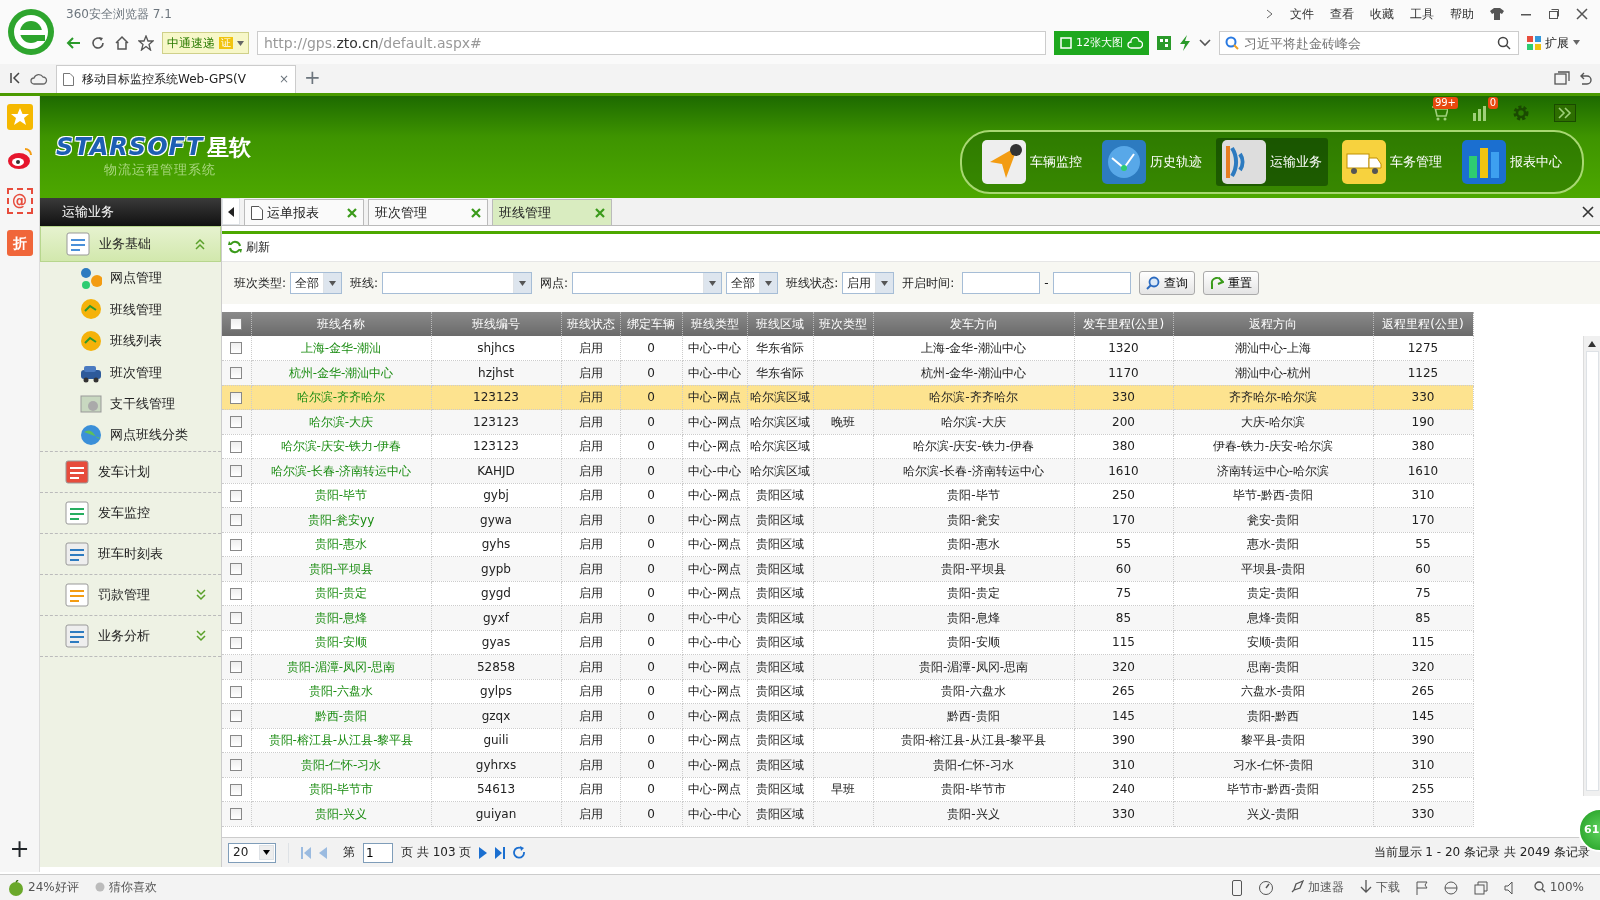 The width and height of the screenshot is (1600, 900). What do you see at coordinates (1462, 14) in the screenshot?
I see `menu-item: 帮助` at bounding box center [1462, 14].